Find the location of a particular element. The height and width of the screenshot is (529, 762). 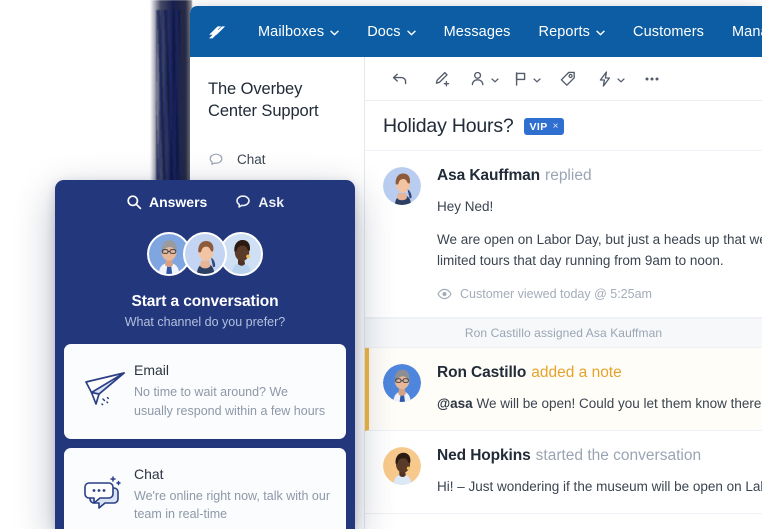

widget-title: Start a conversation is located at coordinates (205, 301).